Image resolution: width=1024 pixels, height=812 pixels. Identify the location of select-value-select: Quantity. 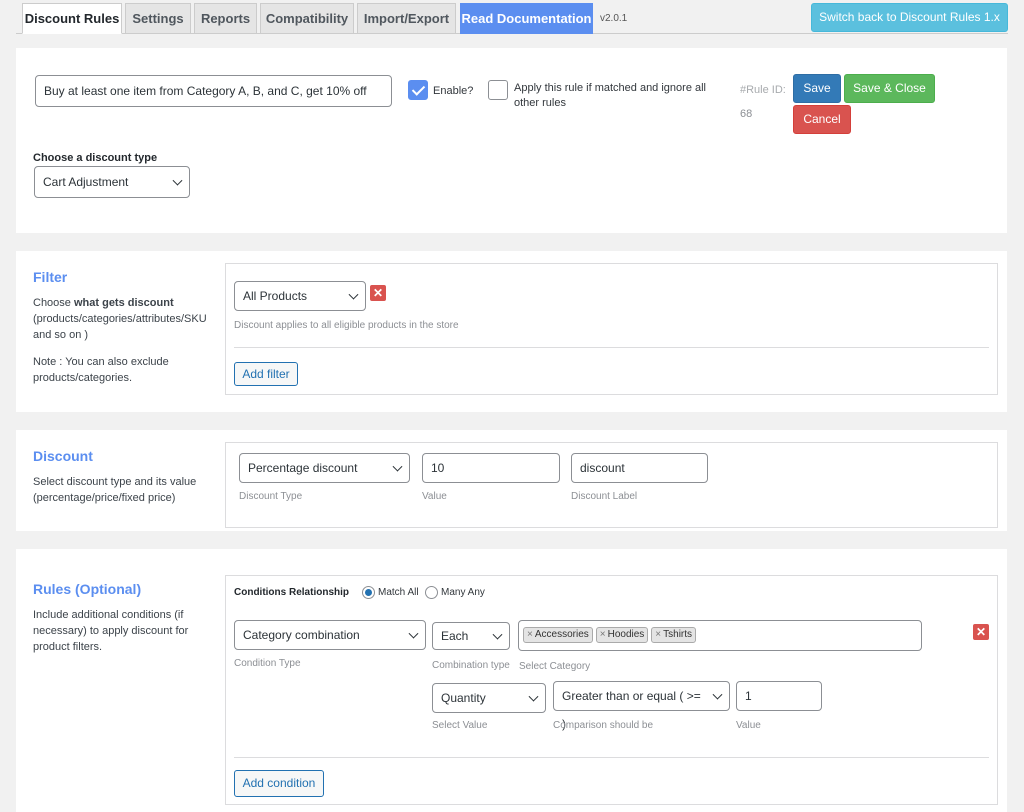
(489, 698).